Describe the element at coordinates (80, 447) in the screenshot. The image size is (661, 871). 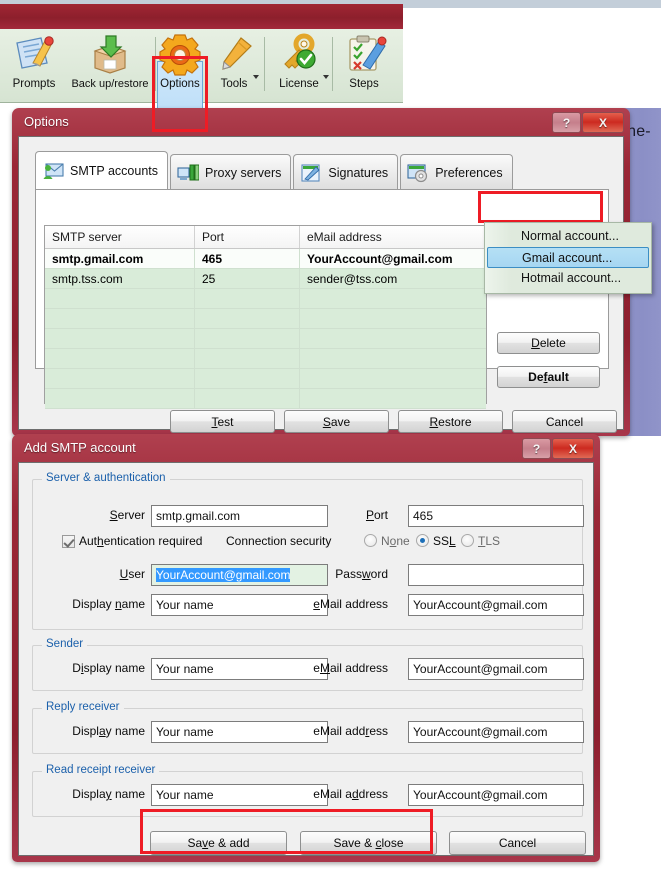
I see `add-dialog-title: Add SMTP account` at that location.